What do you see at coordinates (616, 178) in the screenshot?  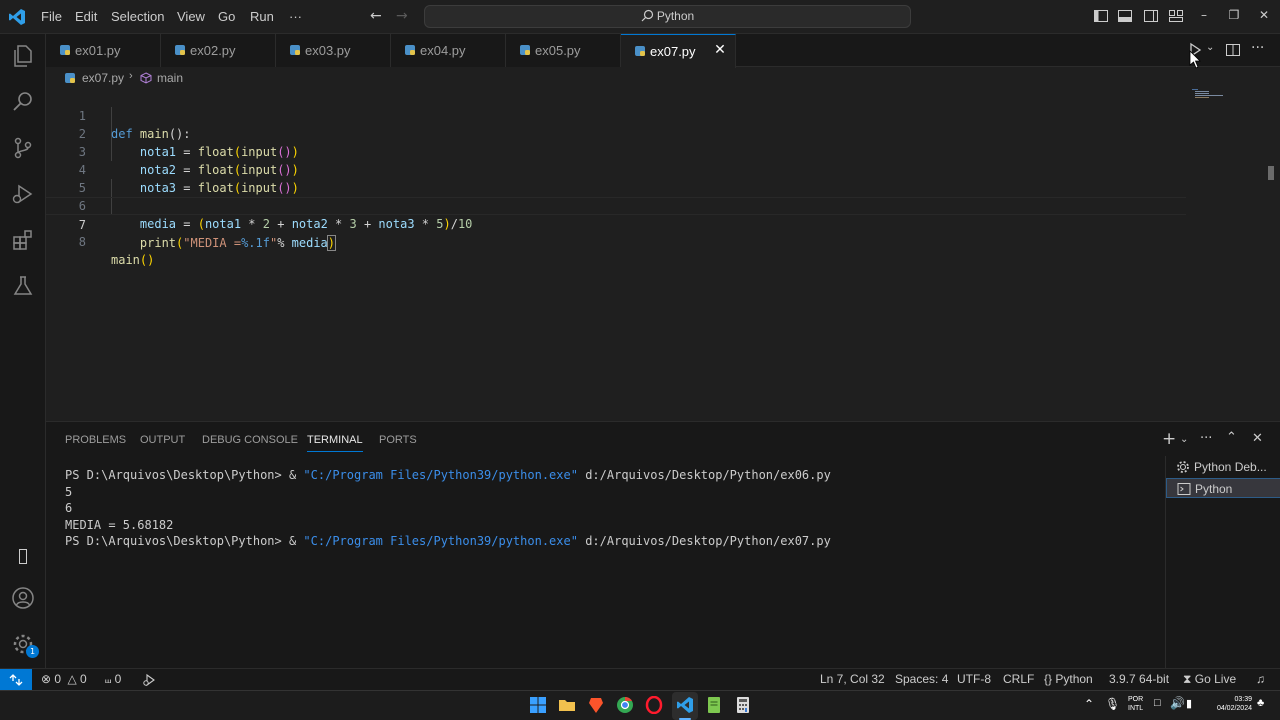 I see `code-line: 5` at bounding box center [616, 178].